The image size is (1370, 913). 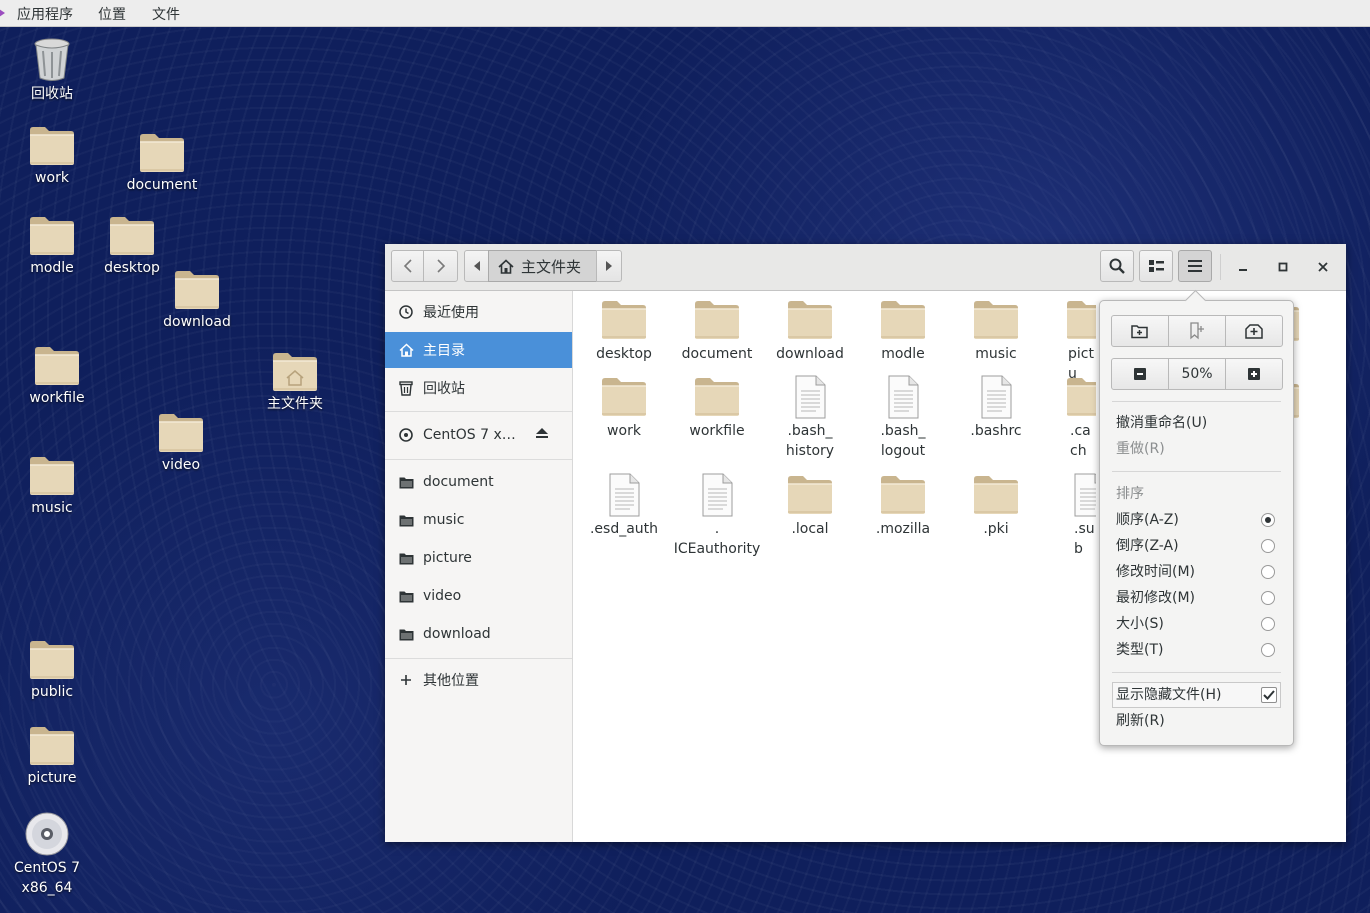 What do you see at coordinates (996, 529) in the screenshot?
I see `file-label: .pki` at bounding box center [996, 529].